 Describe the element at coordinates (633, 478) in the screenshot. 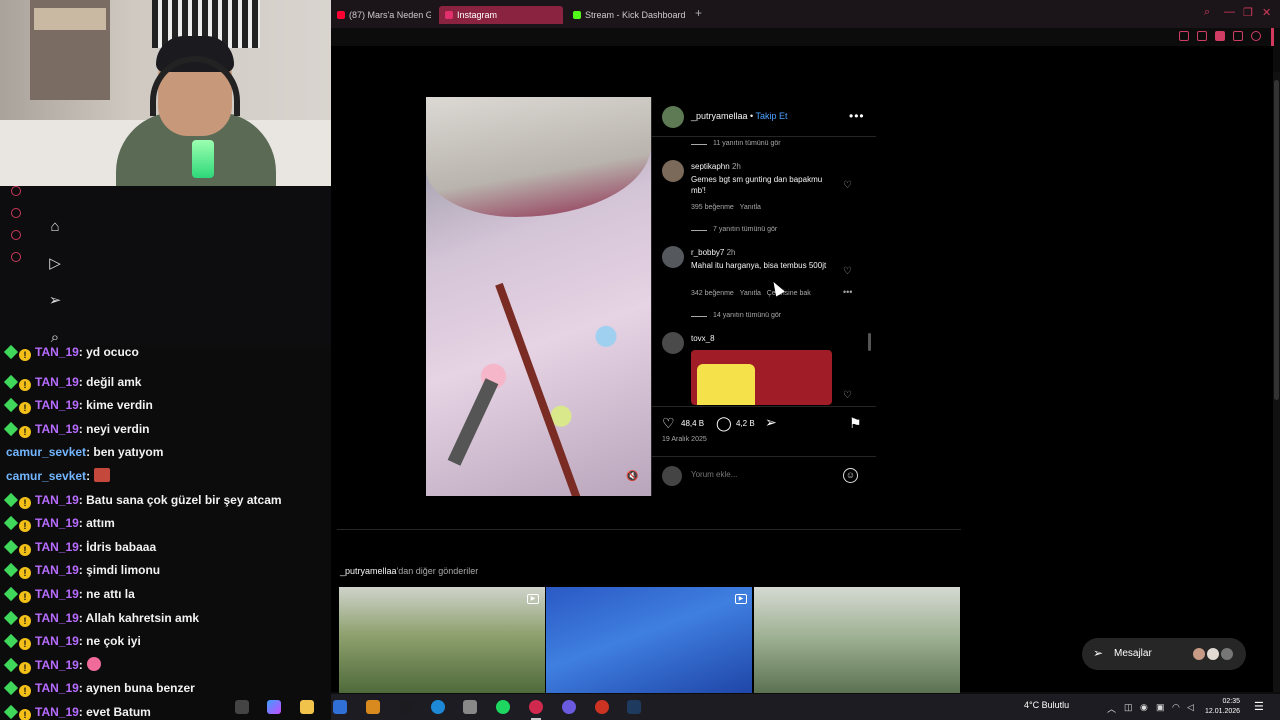

I see `mute-icon: 🔇` at that location.